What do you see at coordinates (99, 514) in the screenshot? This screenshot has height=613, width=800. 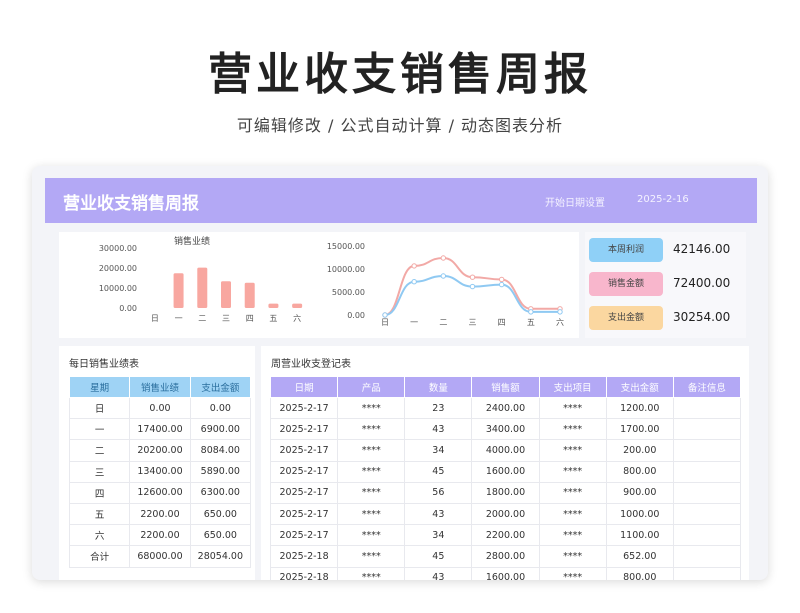 I see `daily-table-cell: 五` at bounding box center [99, 514].